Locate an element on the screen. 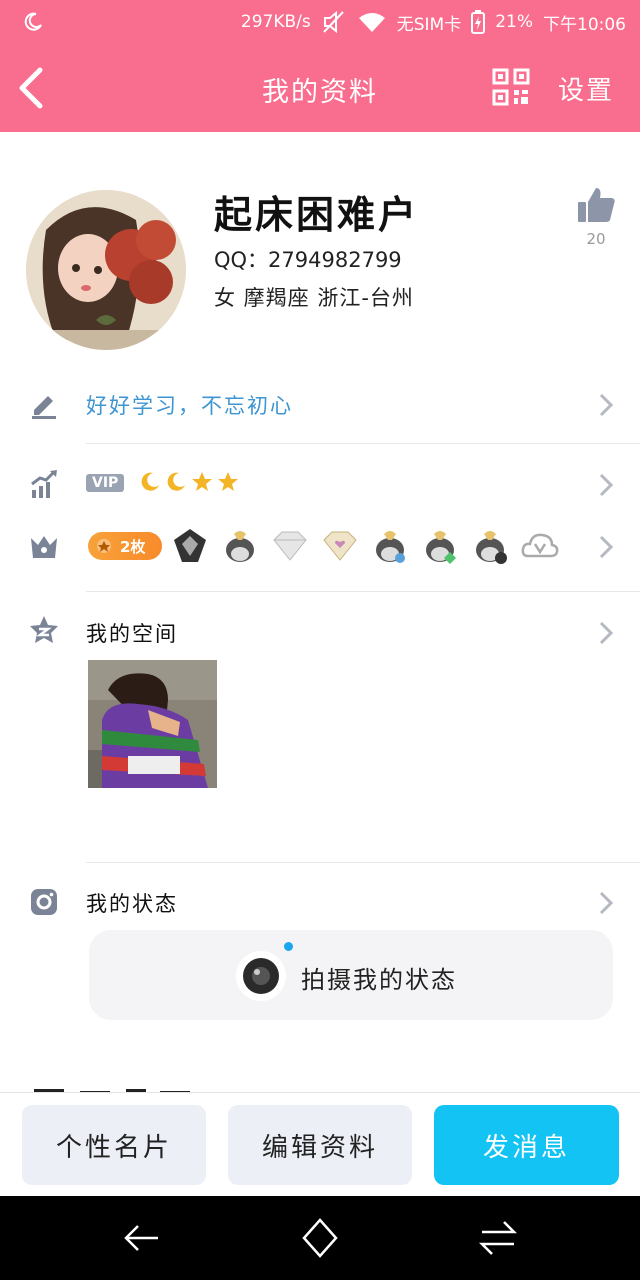  profile-meta: 女 摩羯座 浙江-台州 is located at coordinates (314, 298).